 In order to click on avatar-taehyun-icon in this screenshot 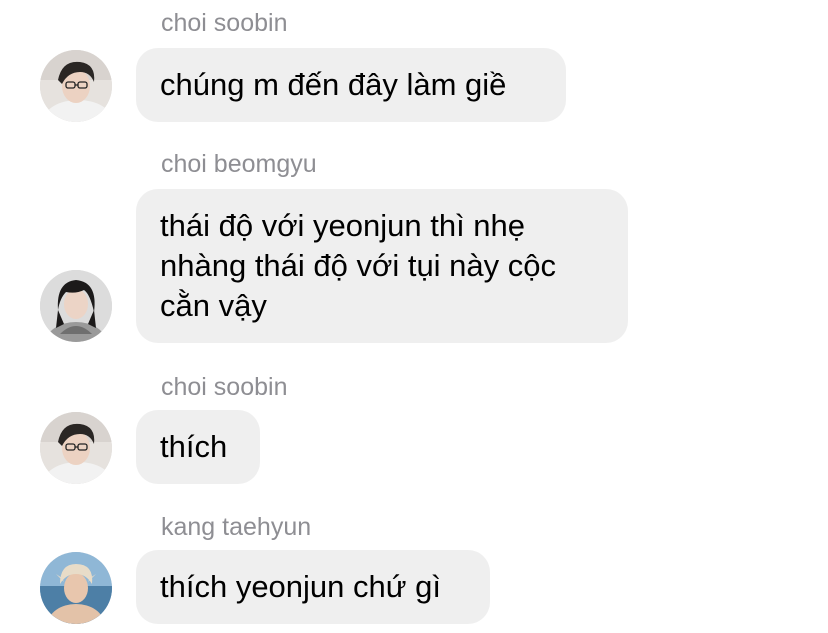, I will do `click(76, 588)`.